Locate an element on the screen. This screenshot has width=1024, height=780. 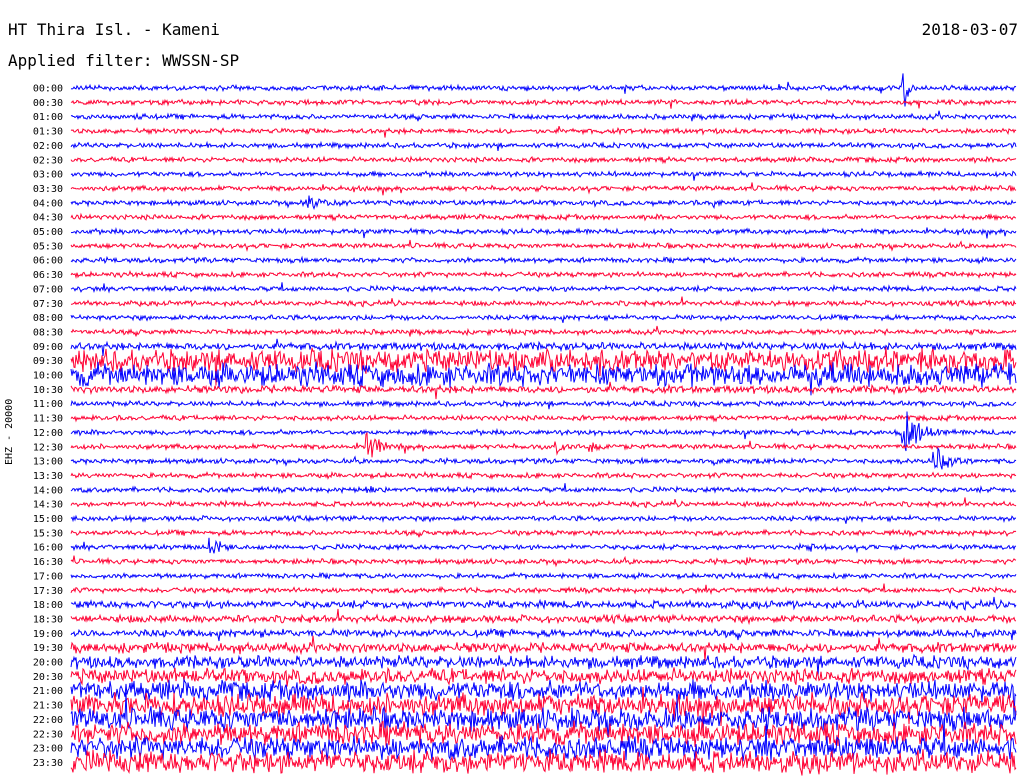
time-tick-label: 14:00 is located at coordinates (48, 490).